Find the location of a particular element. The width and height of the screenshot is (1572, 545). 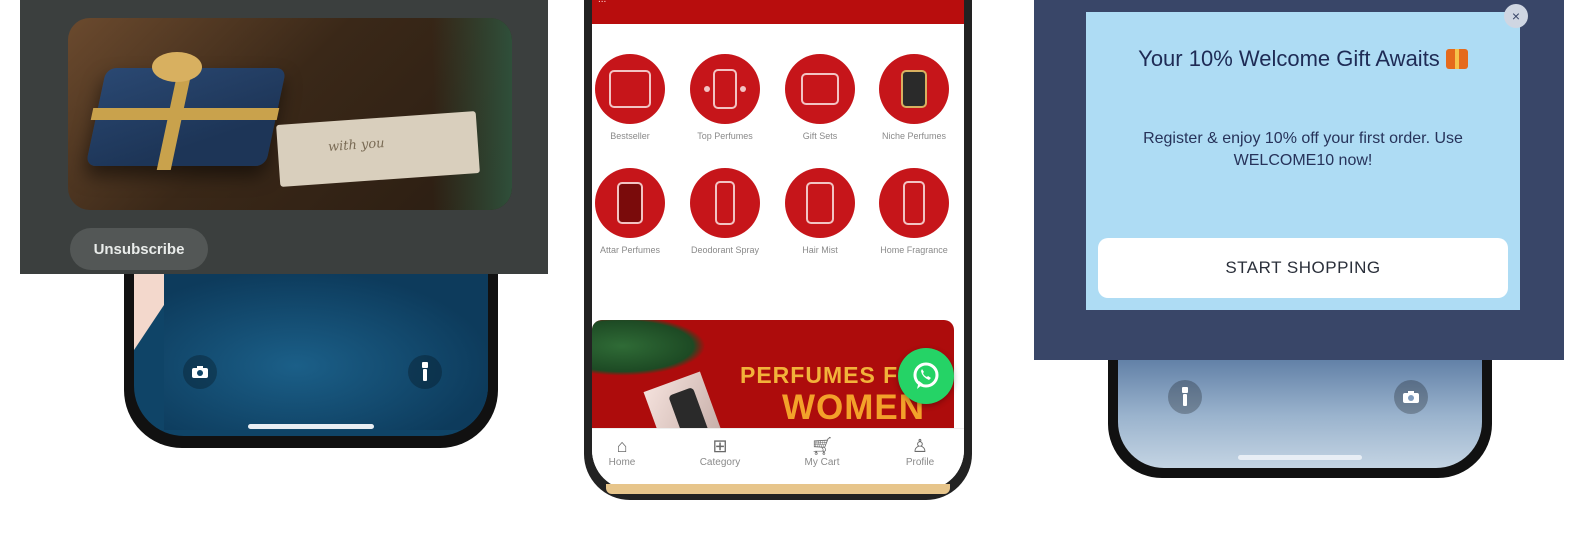

category-deodorant-spray: Deodorant Spray is located at coordinates (725, 212).